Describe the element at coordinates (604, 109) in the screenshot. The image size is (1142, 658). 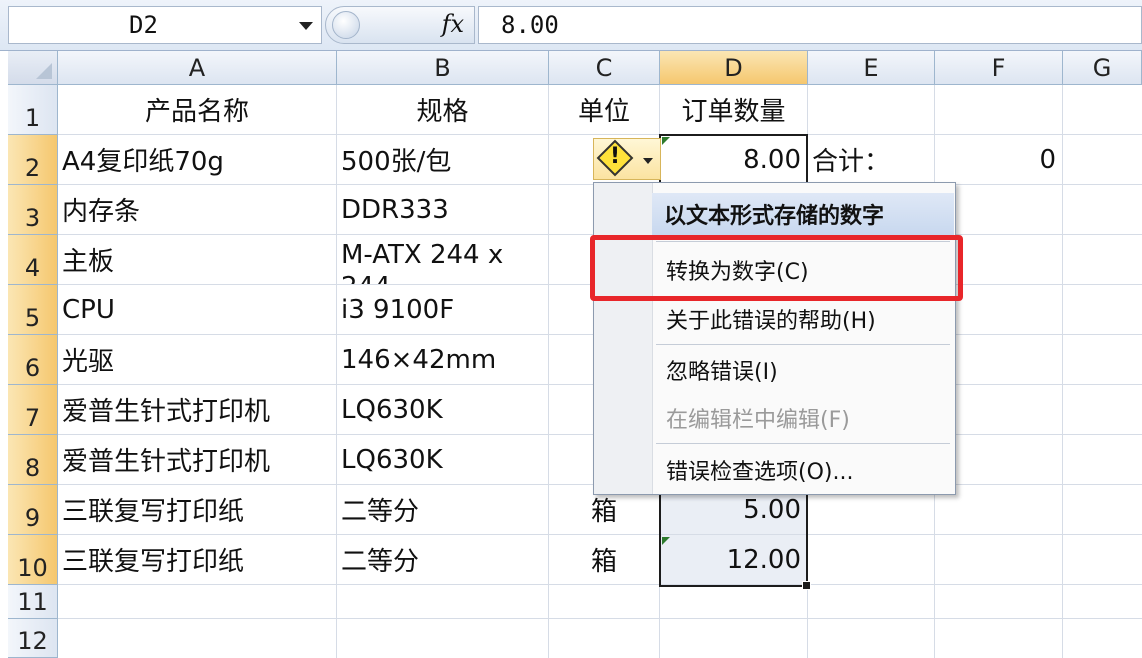
I see `cell-c1: 单位` at that location.